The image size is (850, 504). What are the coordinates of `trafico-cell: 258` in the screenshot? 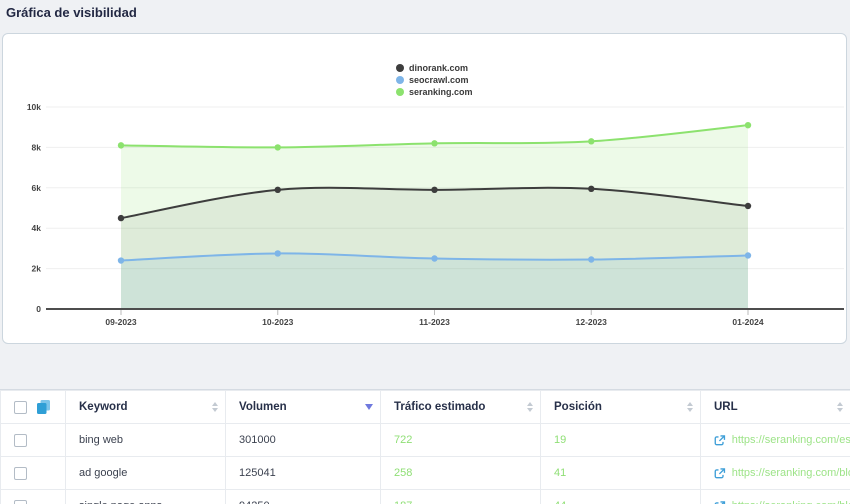 It's located at (460, 473).